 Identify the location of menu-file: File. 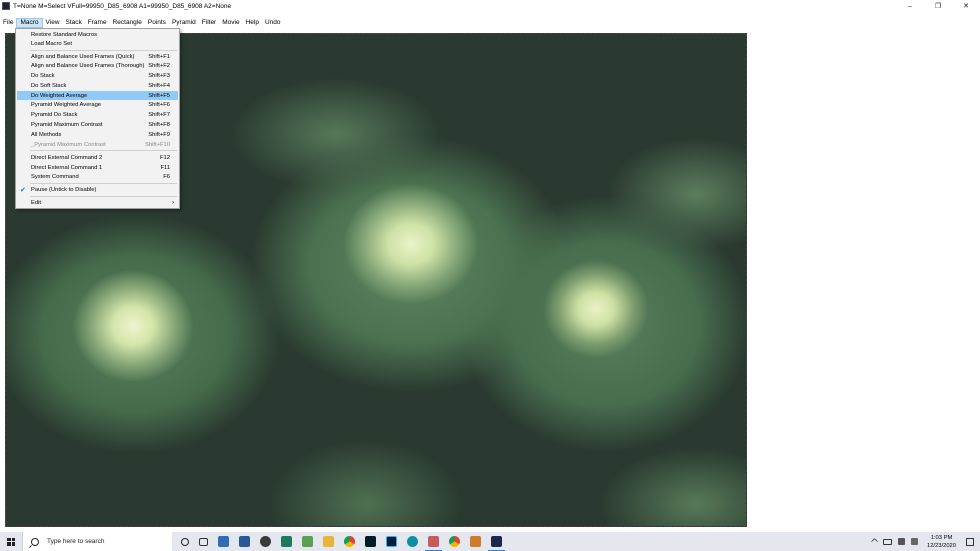
(8, 23).